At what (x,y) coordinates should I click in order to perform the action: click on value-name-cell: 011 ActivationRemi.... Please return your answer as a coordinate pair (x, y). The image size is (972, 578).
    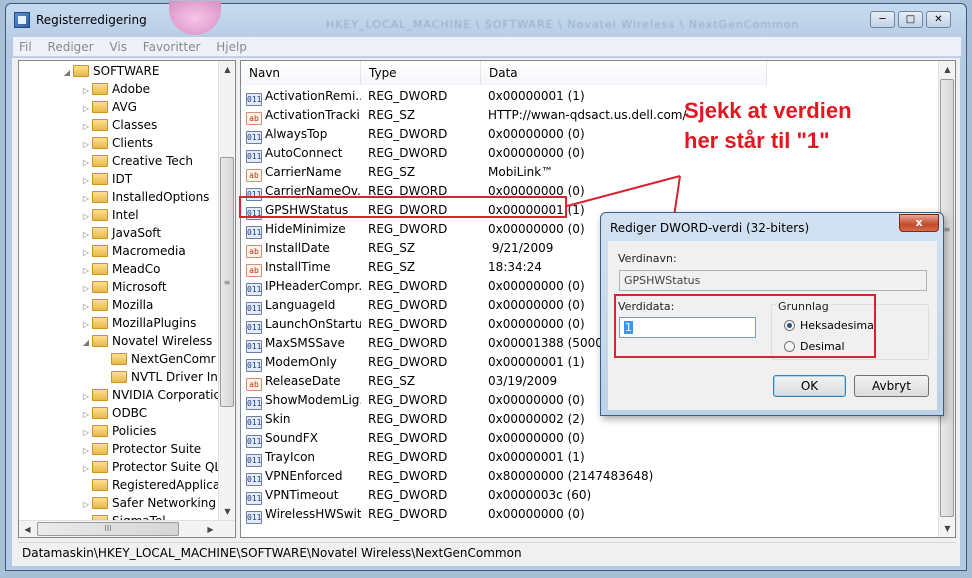
    Looking at the image, I should click on (303, 96).